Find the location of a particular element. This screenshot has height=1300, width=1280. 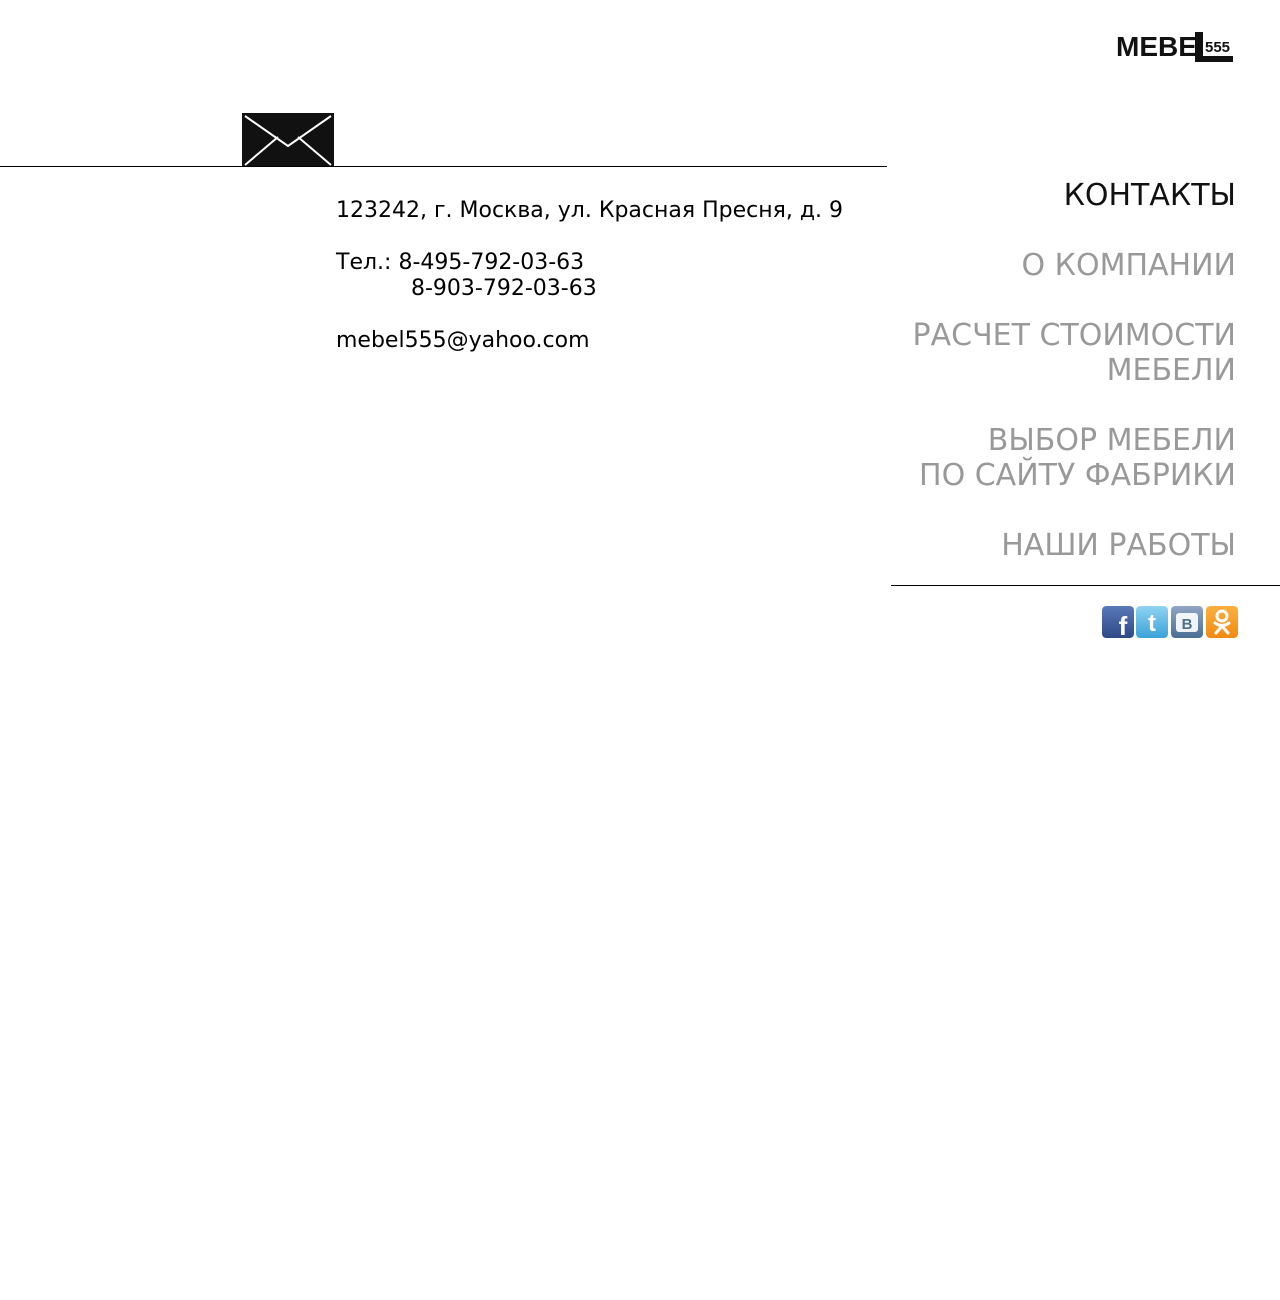

phone-number-1: 8-495-792-03-63 is located at coordinates (491, 262).